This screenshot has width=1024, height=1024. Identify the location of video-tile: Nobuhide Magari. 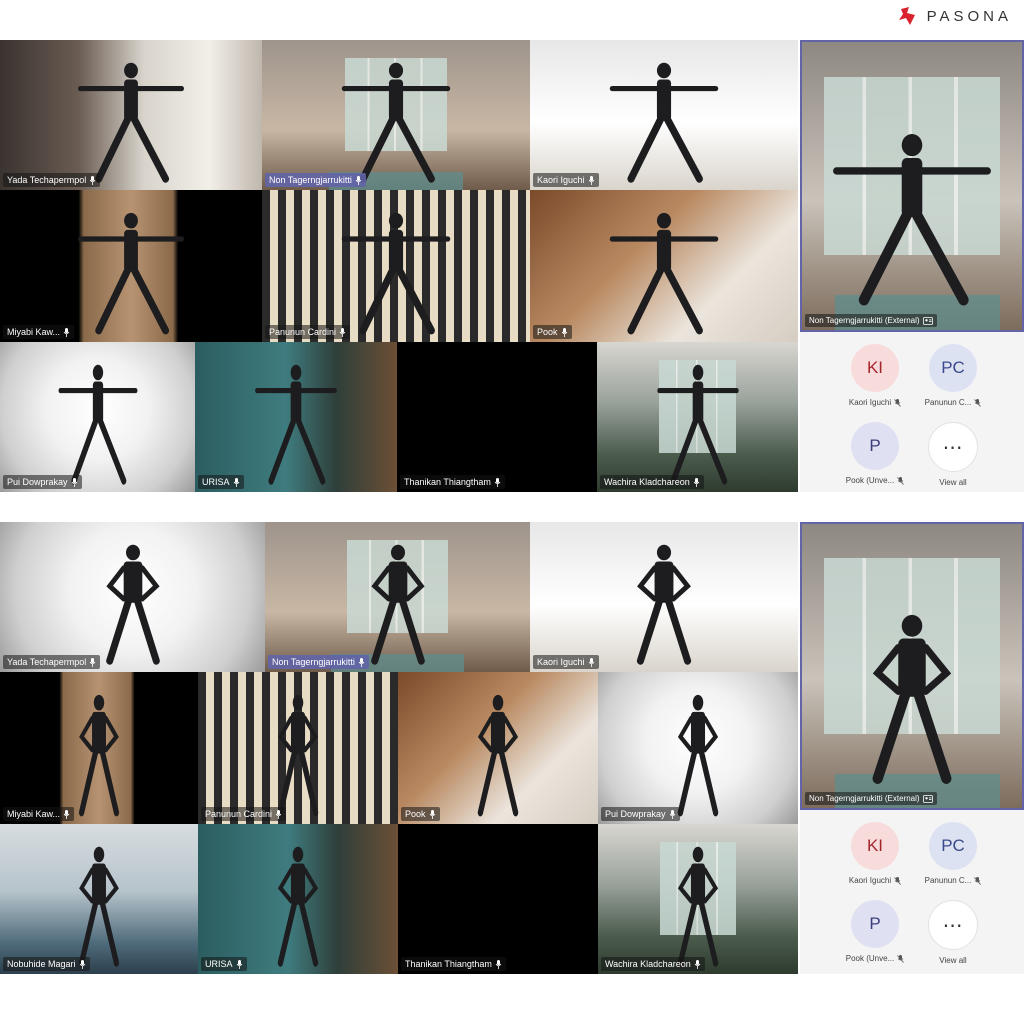
(99, 899).